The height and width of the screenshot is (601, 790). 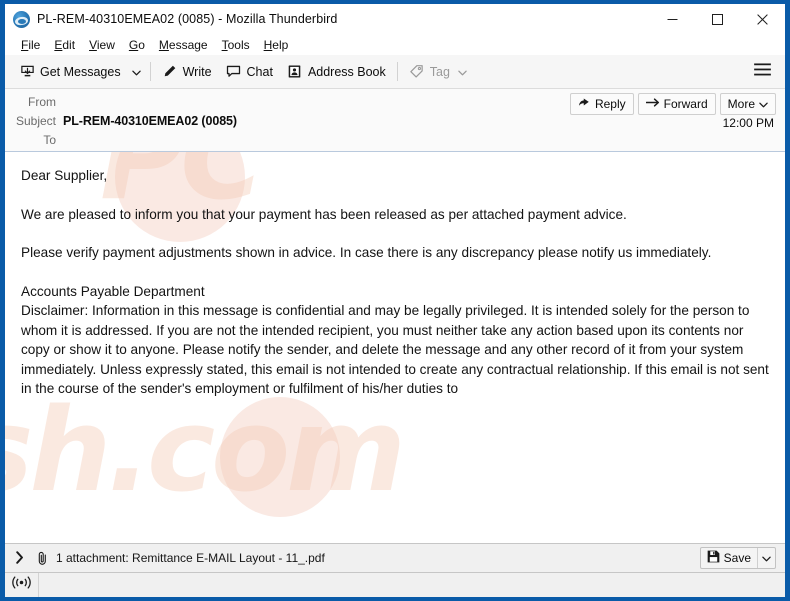 What do you see at coordinates (27, 72) in the screenshot?
I see `inbox-download-icon` at bounding box center [27, 72].